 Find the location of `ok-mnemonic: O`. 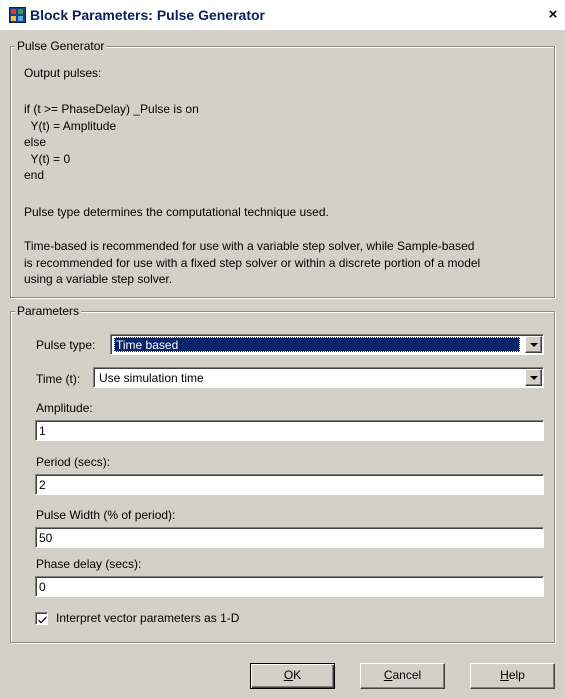

ok-mnemonic: O is located at coordinates (288, 675).